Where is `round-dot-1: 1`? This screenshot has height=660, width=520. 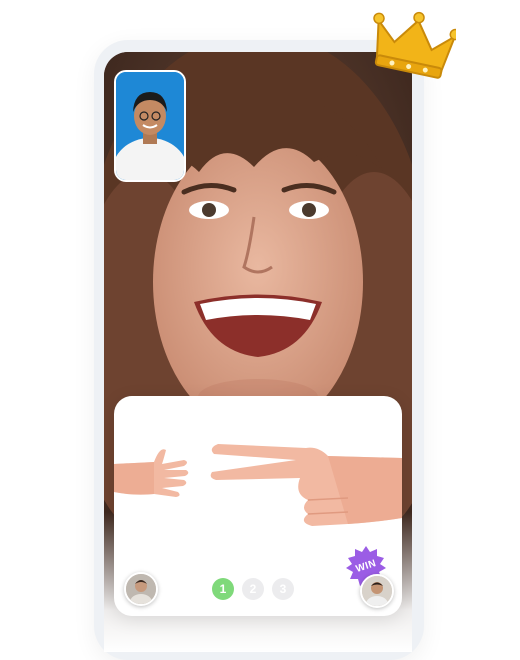 round-dot-1: 1 is located at coordinates (223, 589).